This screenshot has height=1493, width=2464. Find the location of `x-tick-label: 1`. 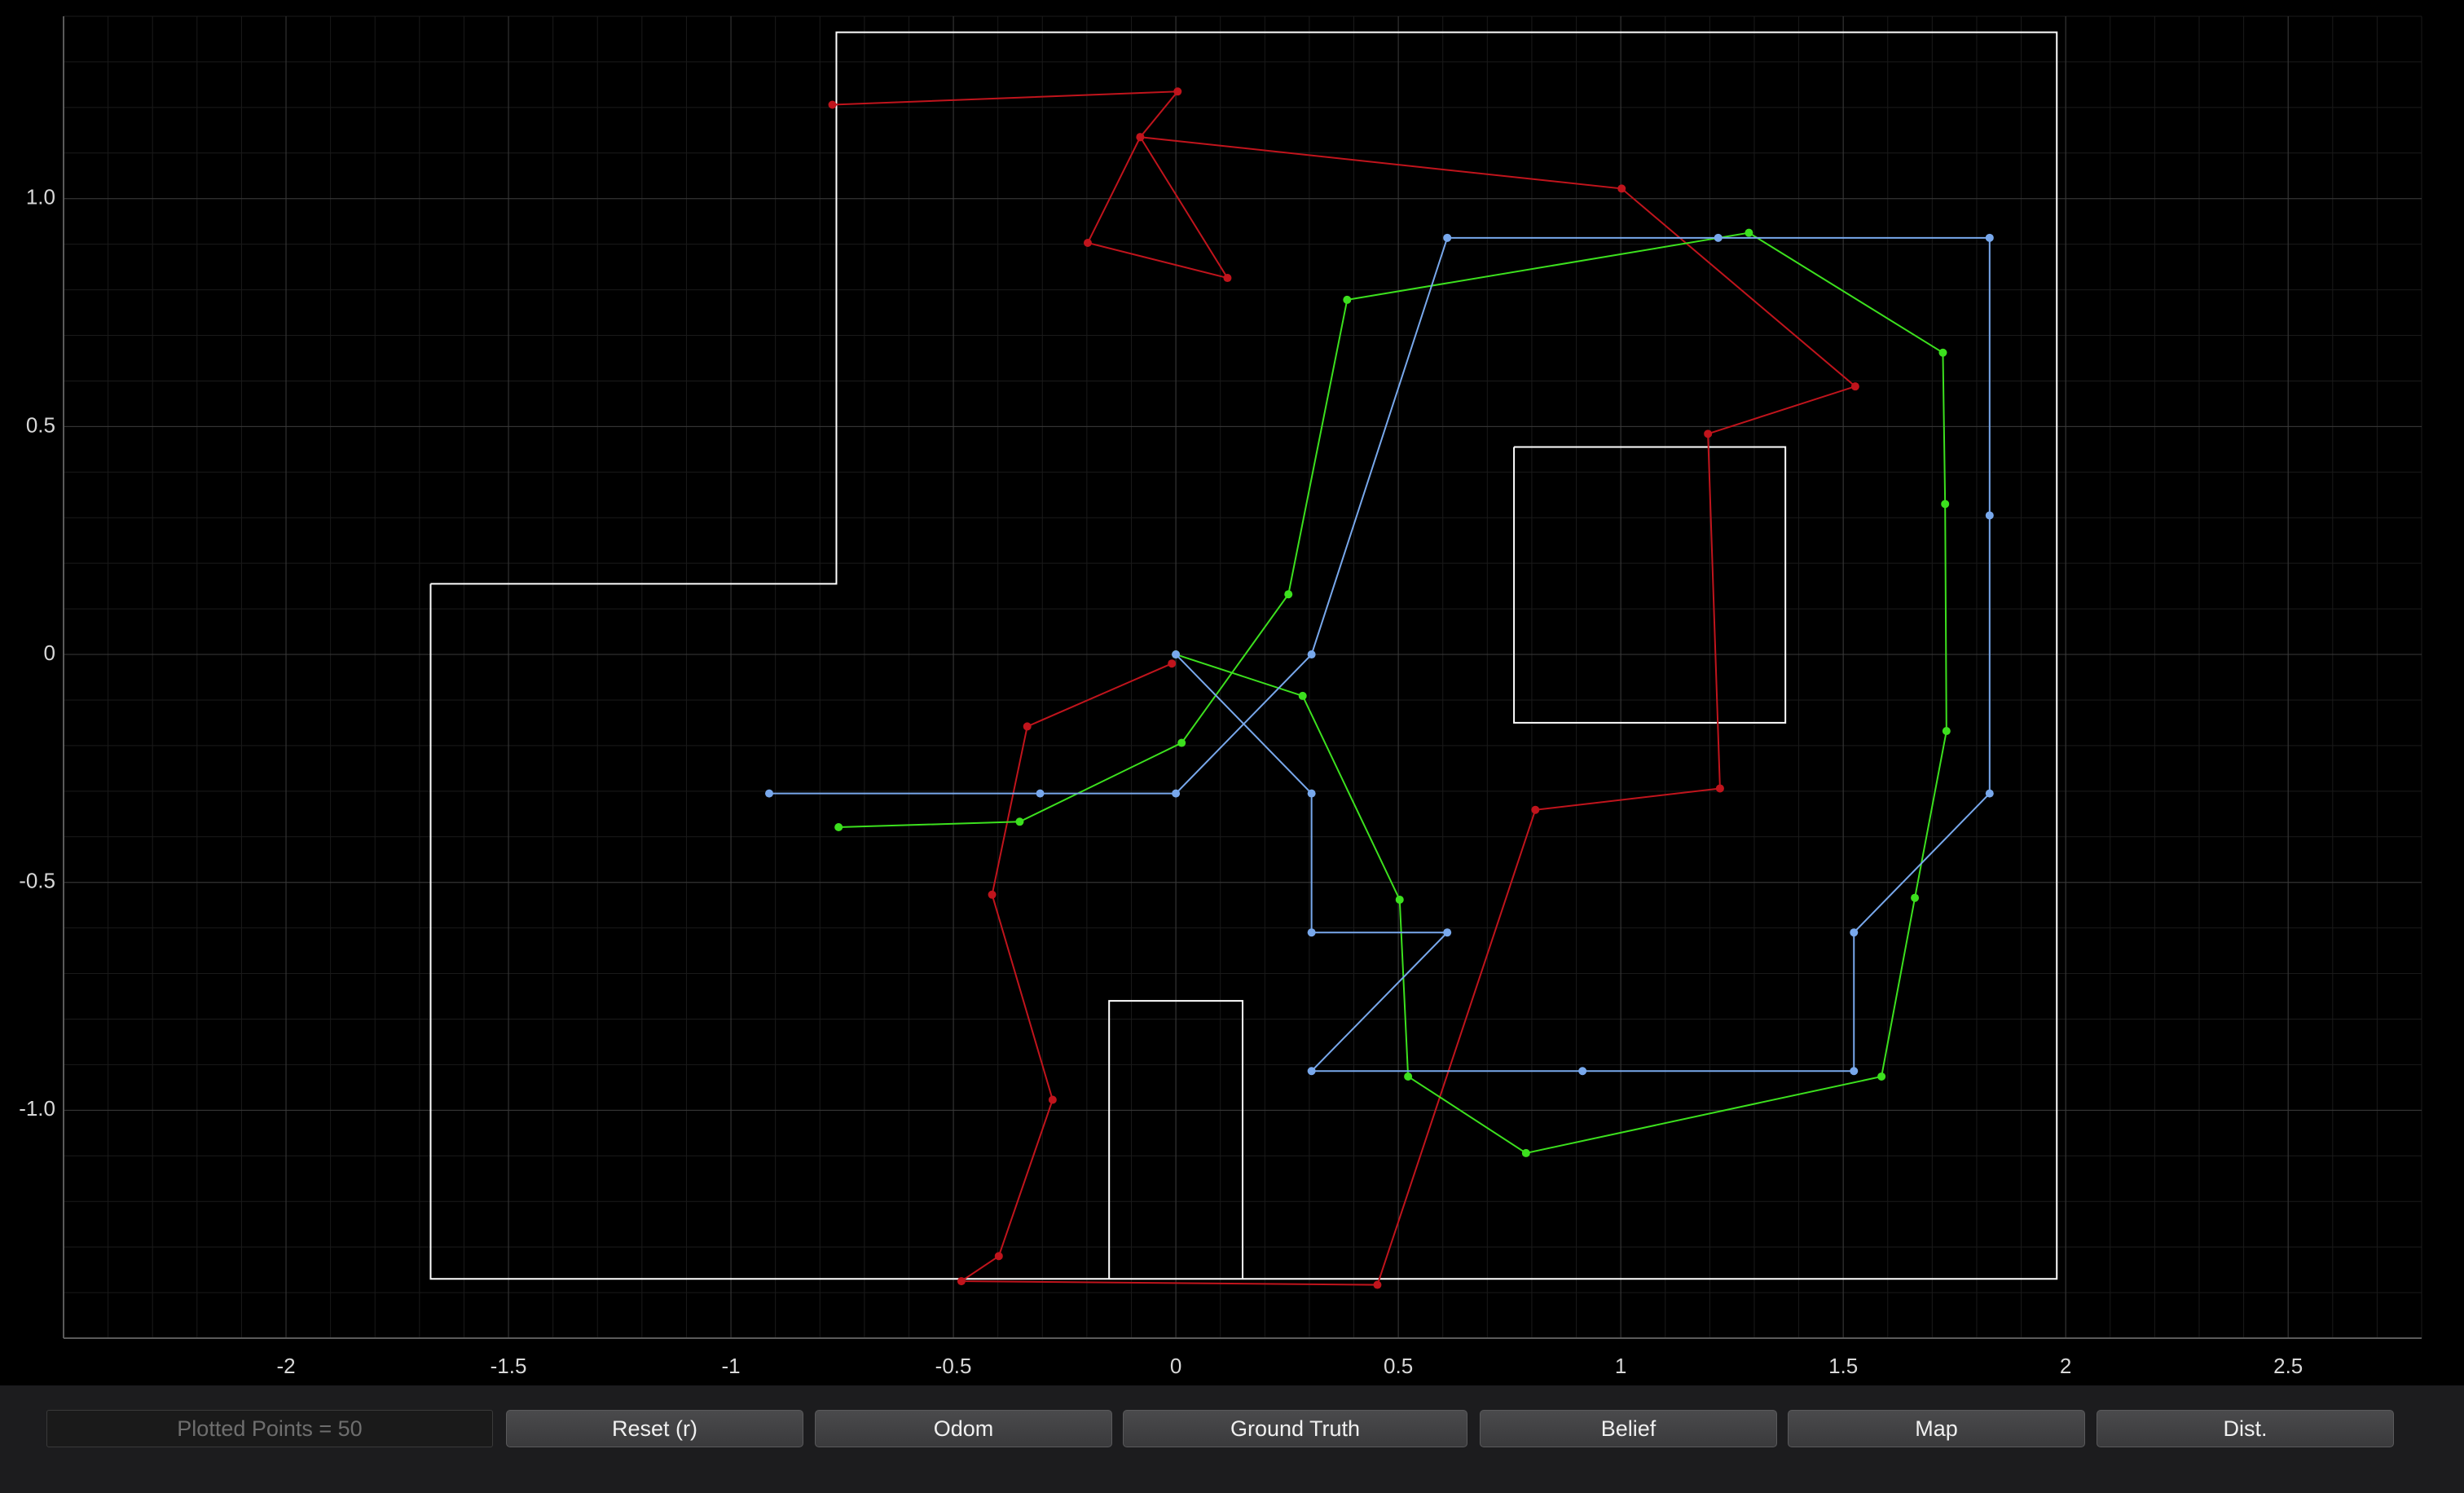

x-tick-label: 1 is located at coordinates (1620, 1366).